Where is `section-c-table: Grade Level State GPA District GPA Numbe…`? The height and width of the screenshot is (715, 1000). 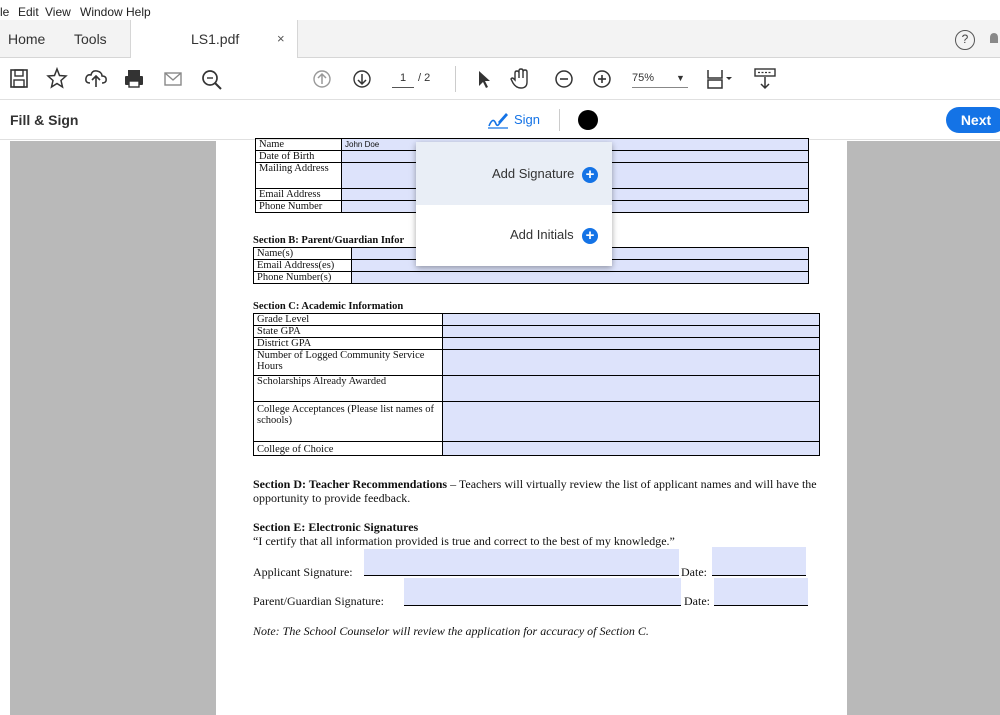 section-c-table: Grade Level State GPA District GPA Numbe… is located at coordinates (536, 384).